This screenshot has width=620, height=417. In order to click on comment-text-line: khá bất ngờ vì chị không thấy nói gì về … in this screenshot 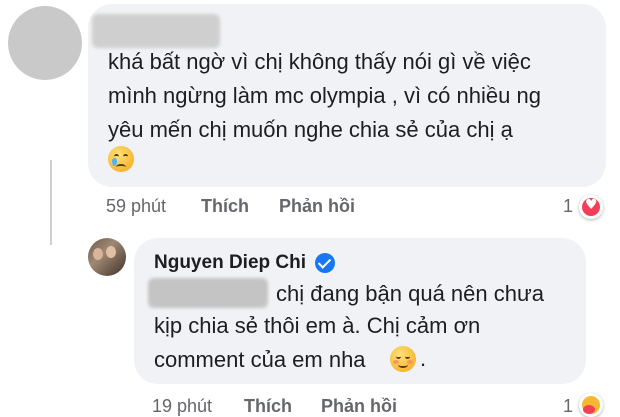, I will do `click(319, 61)`.